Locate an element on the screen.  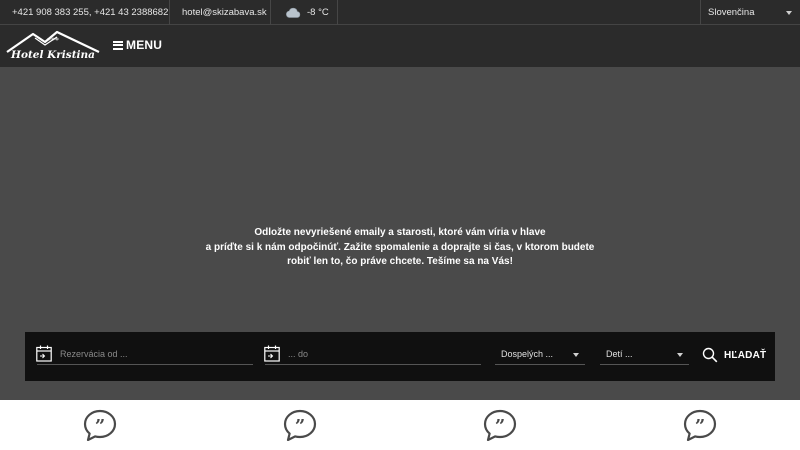
menu-label: MENU is located at coordinates (144, 45).